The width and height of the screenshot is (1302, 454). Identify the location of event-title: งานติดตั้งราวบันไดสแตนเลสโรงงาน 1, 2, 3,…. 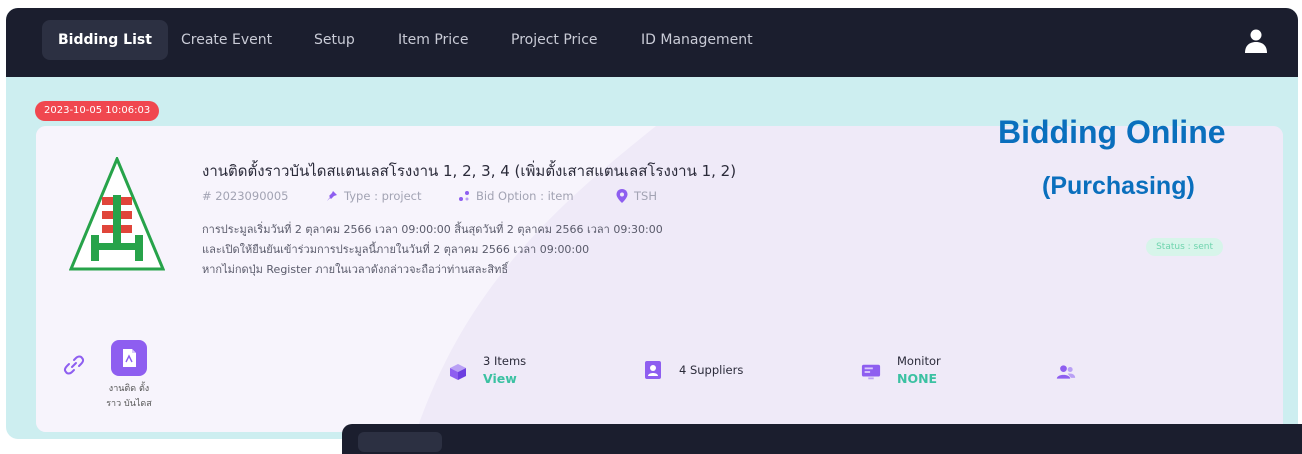
(469, 171).